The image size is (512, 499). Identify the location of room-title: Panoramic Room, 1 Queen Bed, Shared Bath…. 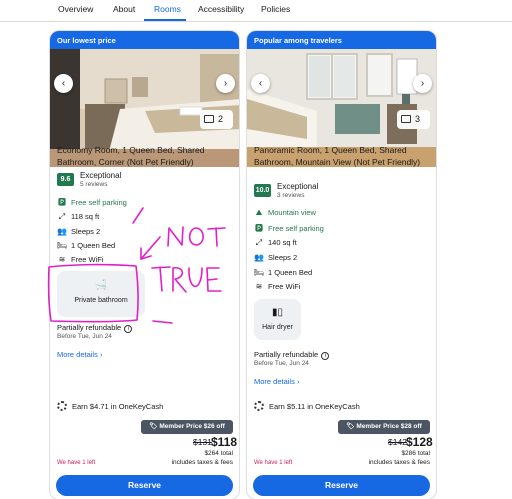
(337, 156).